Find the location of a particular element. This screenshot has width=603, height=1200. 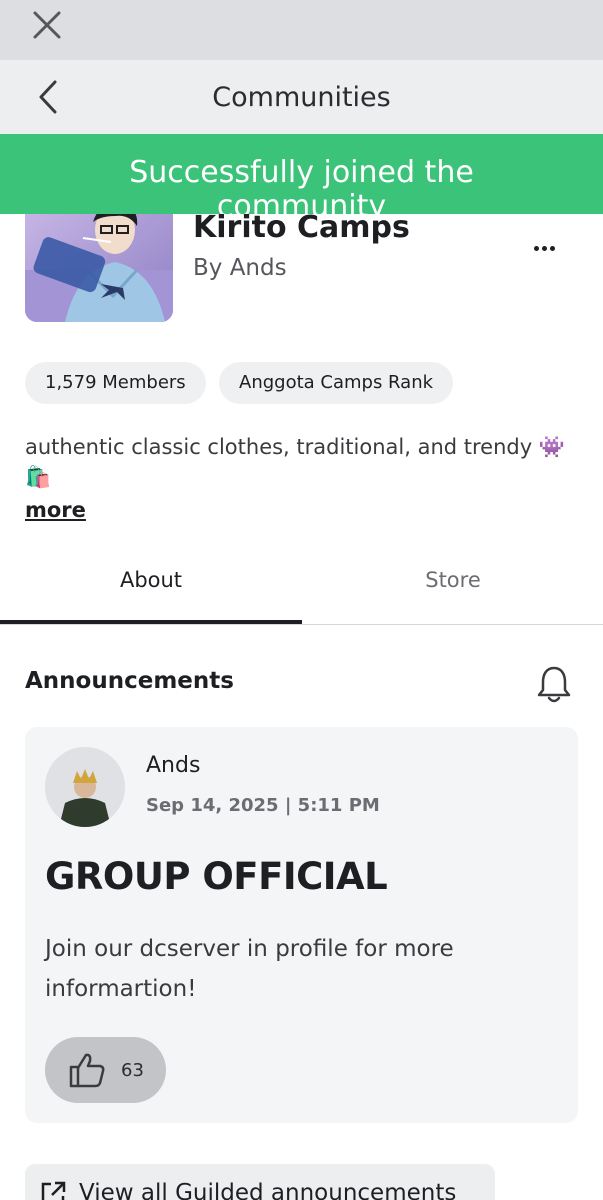

close-button is located at coordinates (47, 25).